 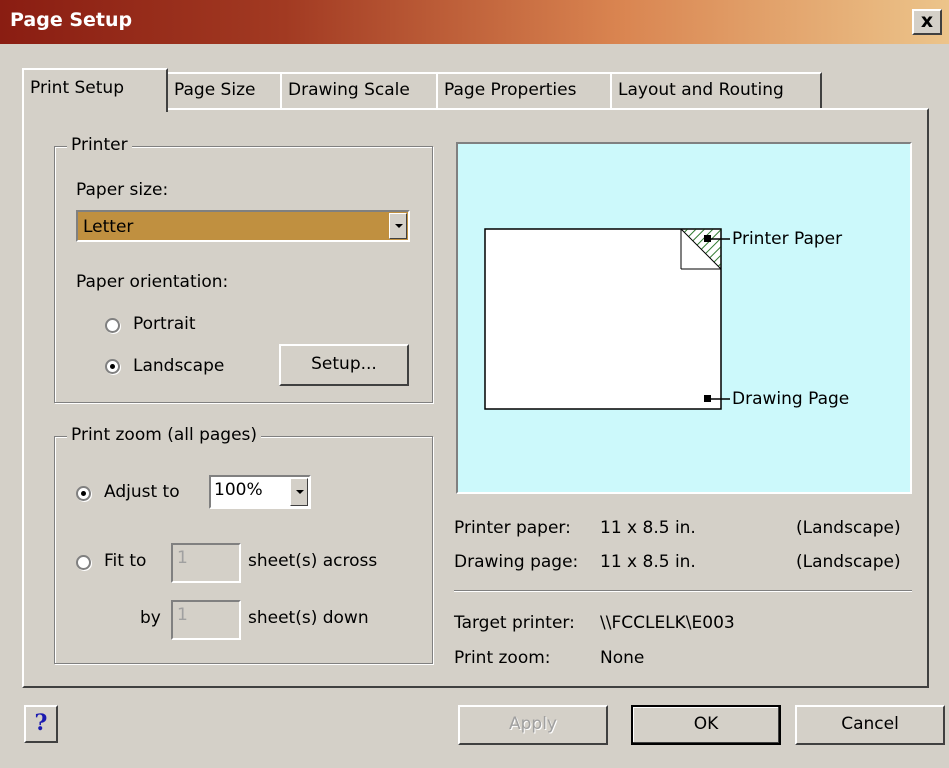 I want to click on tab-print-setup: Print Setup, so click(x=95, y=90).